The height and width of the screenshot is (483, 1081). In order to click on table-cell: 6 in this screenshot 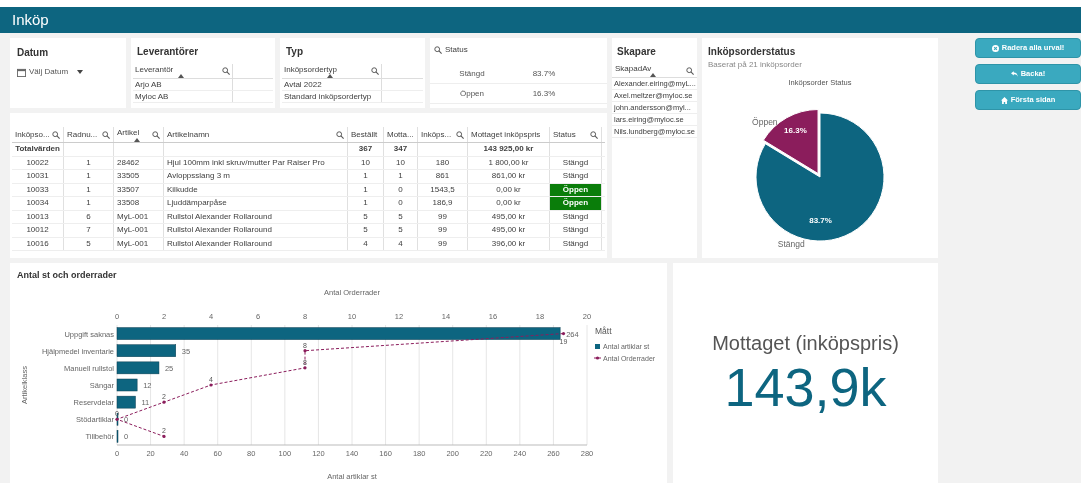, I will do `click(89, 216)`.